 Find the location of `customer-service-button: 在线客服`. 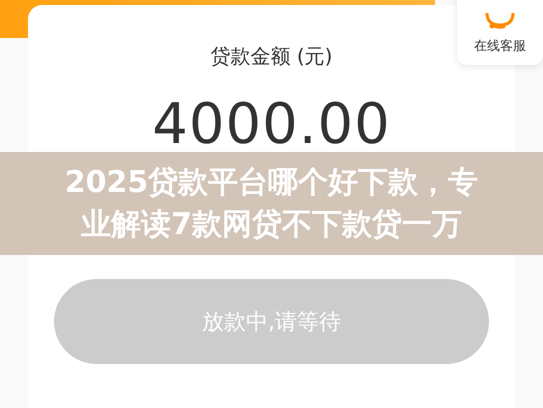

customer-service-button: 在线客服 is located at coordinates (500, 32).